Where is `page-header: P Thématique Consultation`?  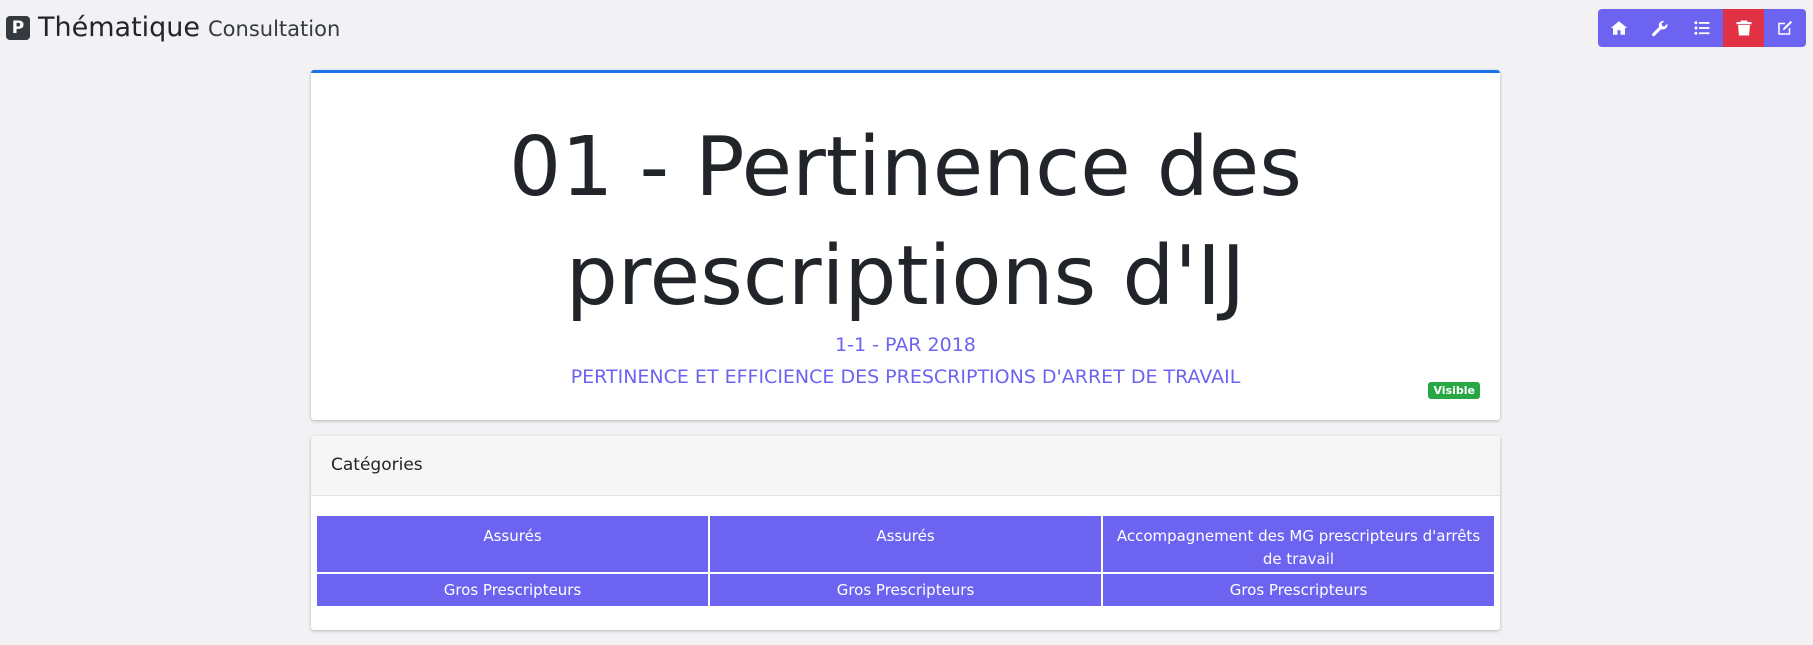
page-header: P Thématique Consultation is located at coordinates (173, 27).